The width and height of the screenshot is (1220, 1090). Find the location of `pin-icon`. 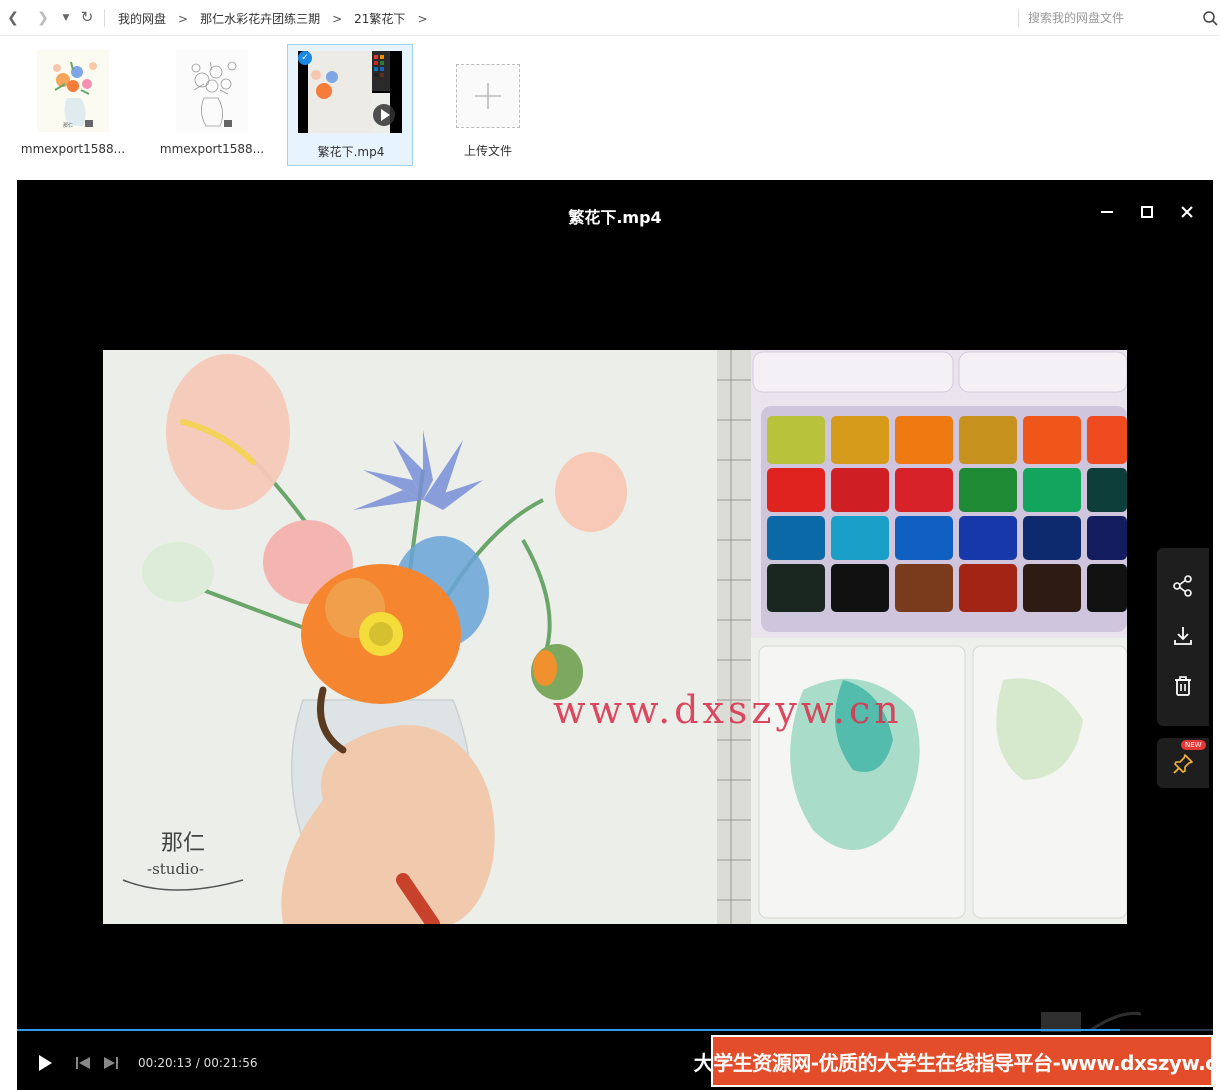

pin-icon is located at coordinates (1183, 764).